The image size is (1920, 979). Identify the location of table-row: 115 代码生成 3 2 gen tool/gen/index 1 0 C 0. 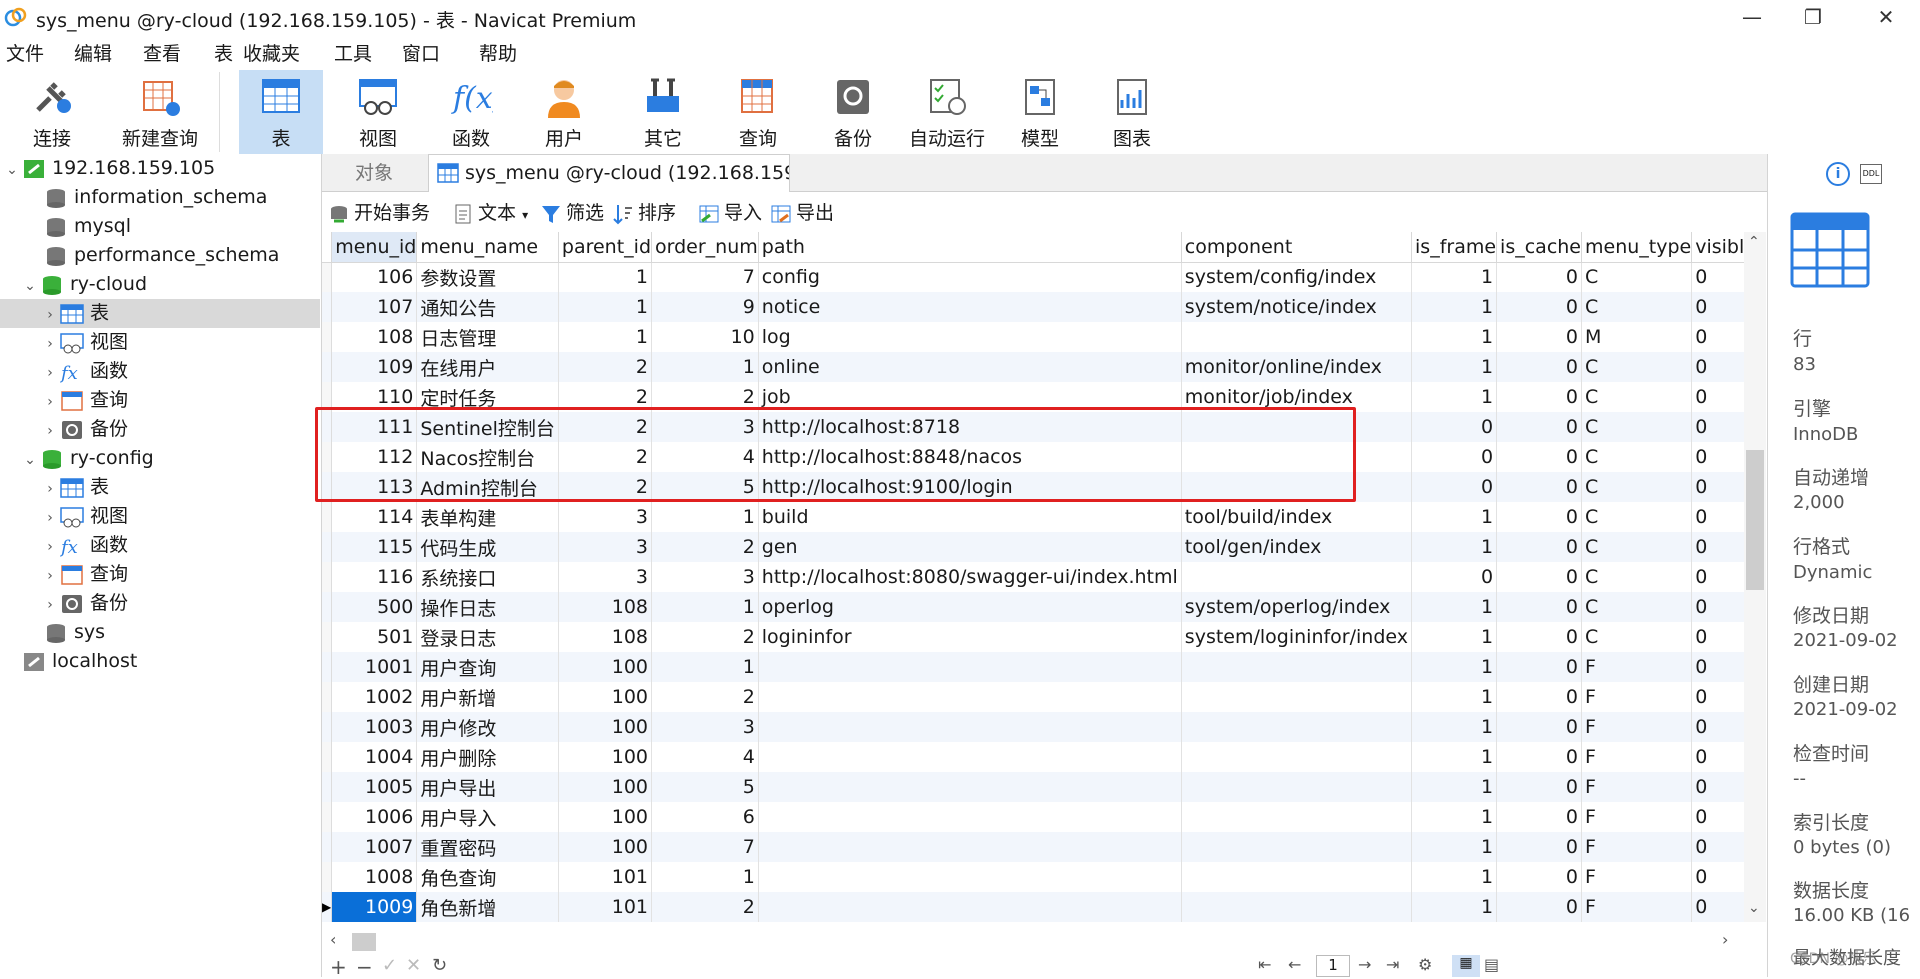
(1033, 547).